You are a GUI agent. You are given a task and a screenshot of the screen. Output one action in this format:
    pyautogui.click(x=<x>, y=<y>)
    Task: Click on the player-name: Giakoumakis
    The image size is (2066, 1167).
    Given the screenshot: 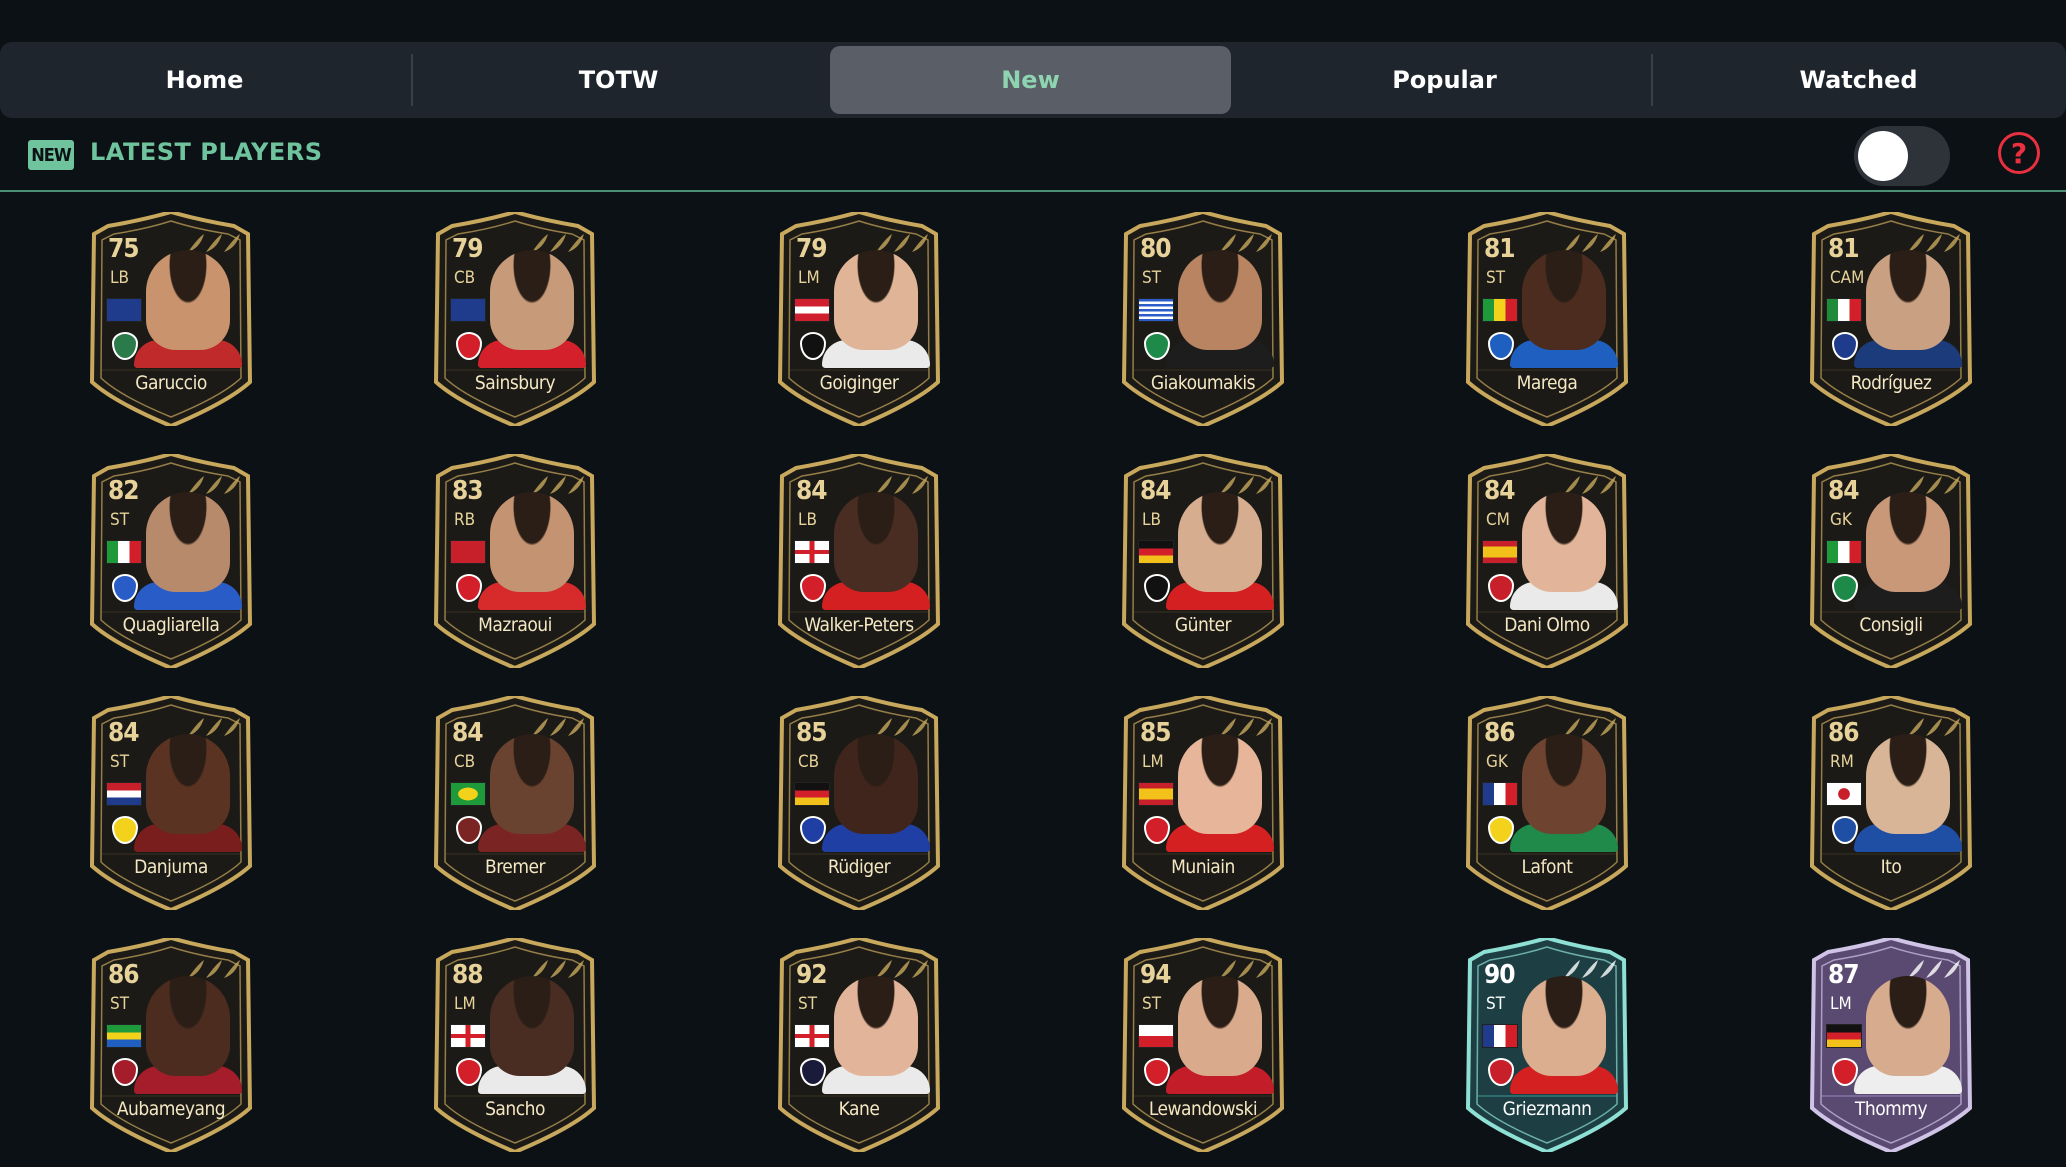 What is the action you would take?
    pyautogui.click(x=1203, y=383)
    